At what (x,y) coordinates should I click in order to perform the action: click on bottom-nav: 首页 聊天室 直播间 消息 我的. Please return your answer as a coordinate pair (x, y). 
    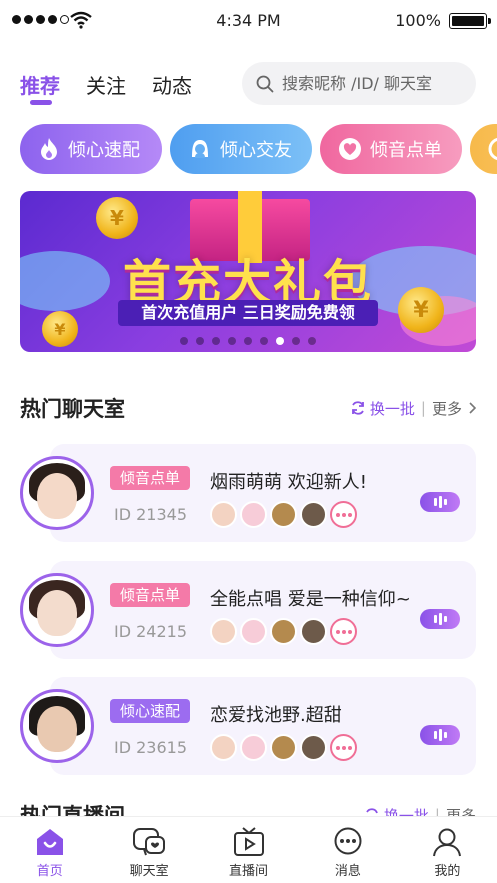
    Looking at the image, I should click on (248, 849).